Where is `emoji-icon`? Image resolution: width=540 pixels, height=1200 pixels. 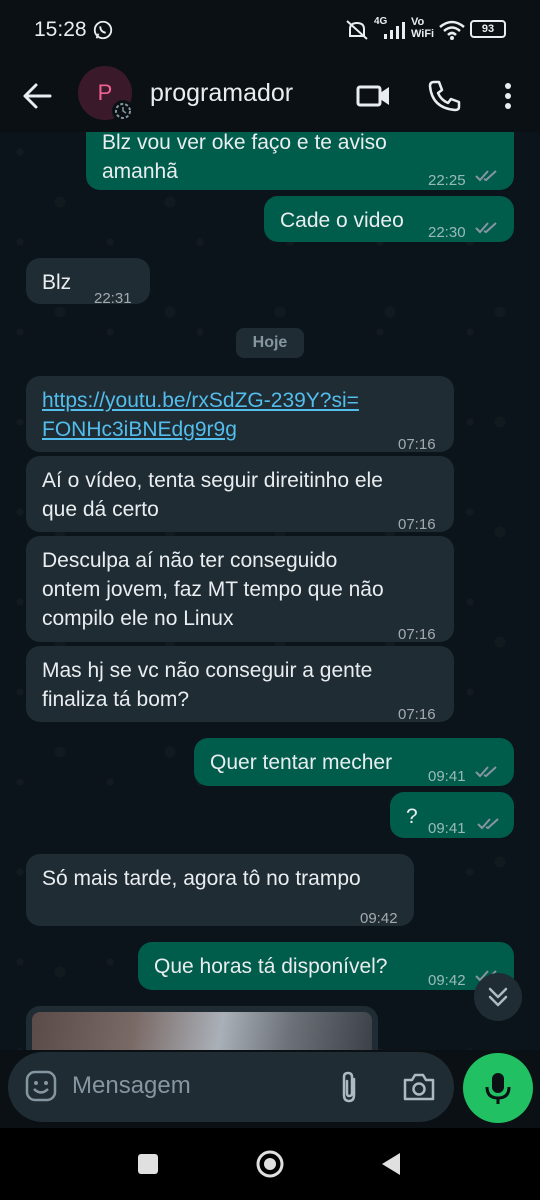 emoji-icon is located at coordinates (41, 1086).